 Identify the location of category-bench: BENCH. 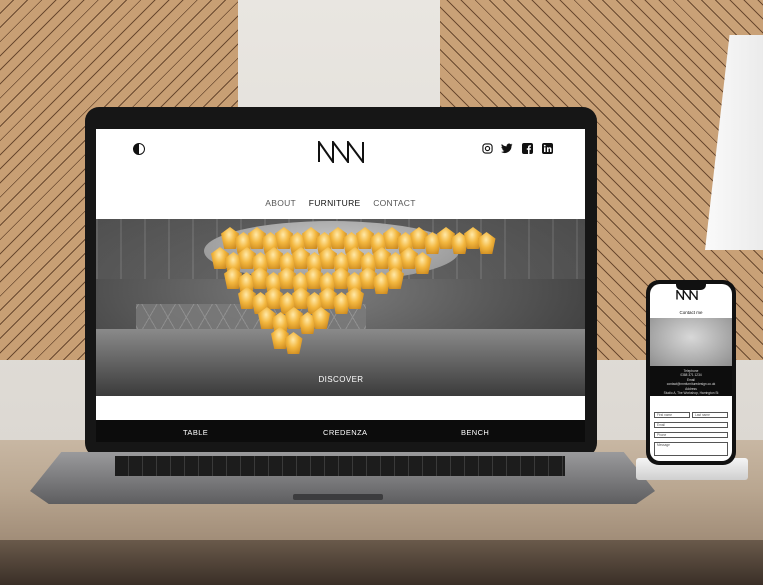
(475, 432).